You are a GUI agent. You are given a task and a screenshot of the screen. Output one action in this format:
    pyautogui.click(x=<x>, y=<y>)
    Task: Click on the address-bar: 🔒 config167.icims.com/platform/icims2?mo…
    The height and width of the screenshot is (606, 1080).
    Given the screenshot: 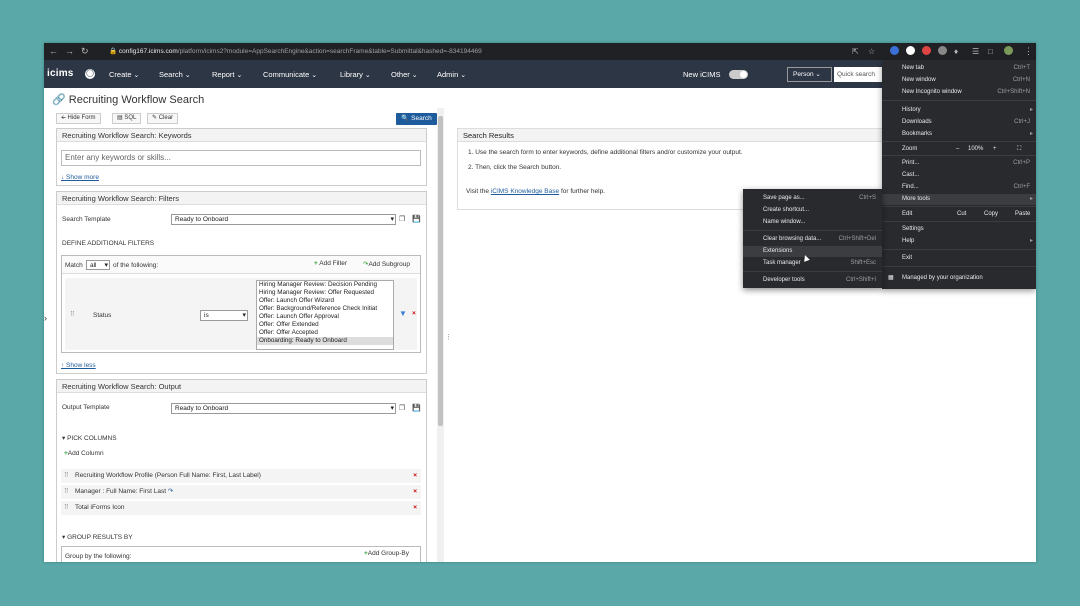 What is the action you would take?
    pyautogui.click(x=489, y=51)
    